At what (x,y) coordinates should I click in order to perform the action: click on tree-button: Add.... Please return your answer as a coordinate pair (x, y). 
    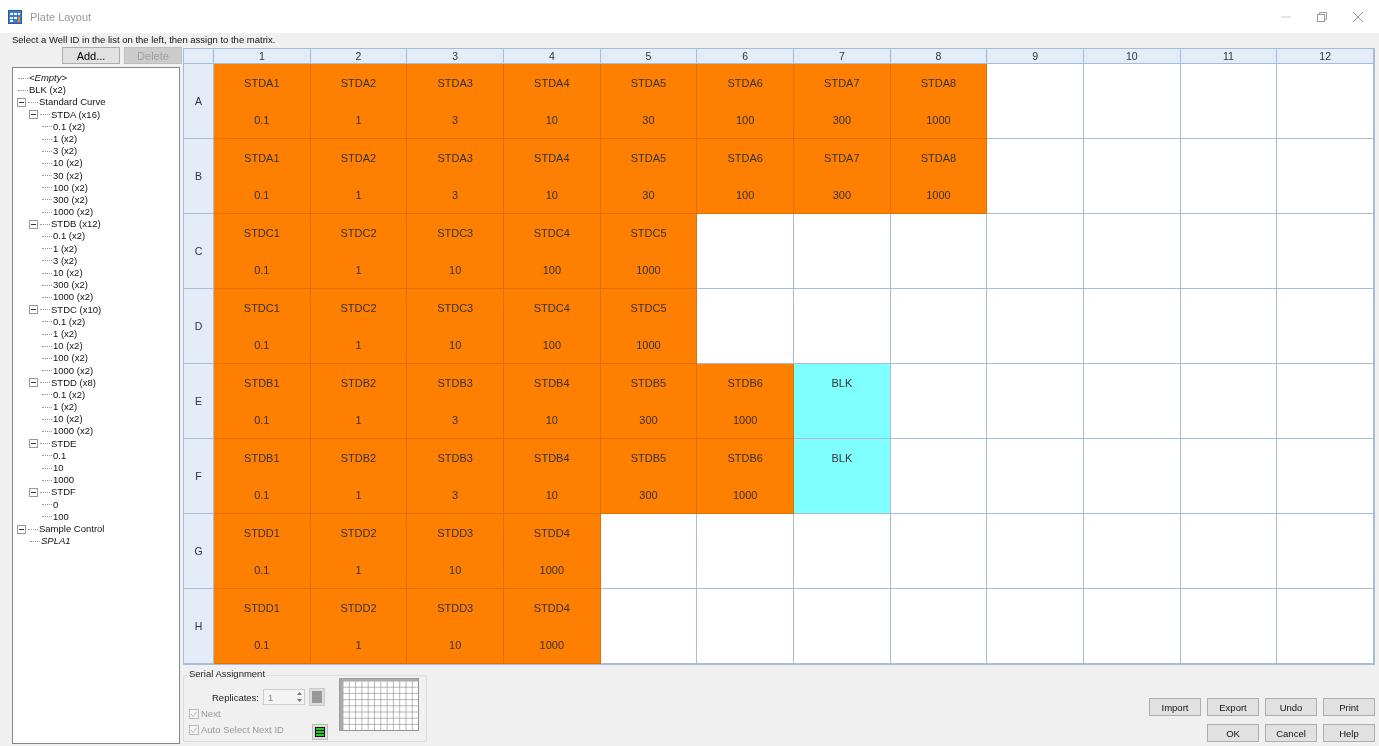
    Looking at the image, I should click on (91, 55).